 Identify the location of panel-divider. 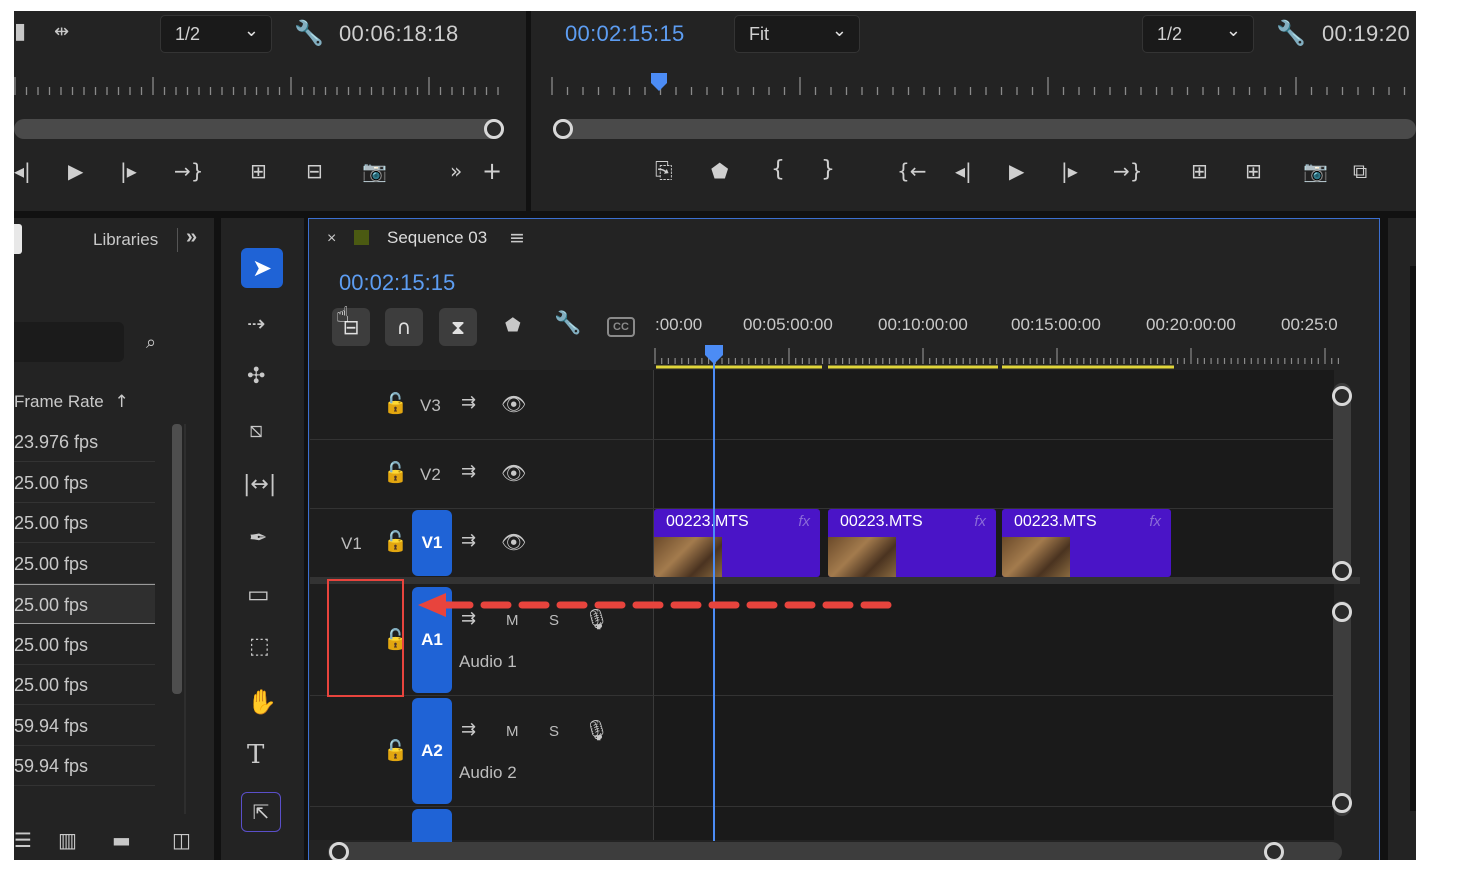
(715, 214).